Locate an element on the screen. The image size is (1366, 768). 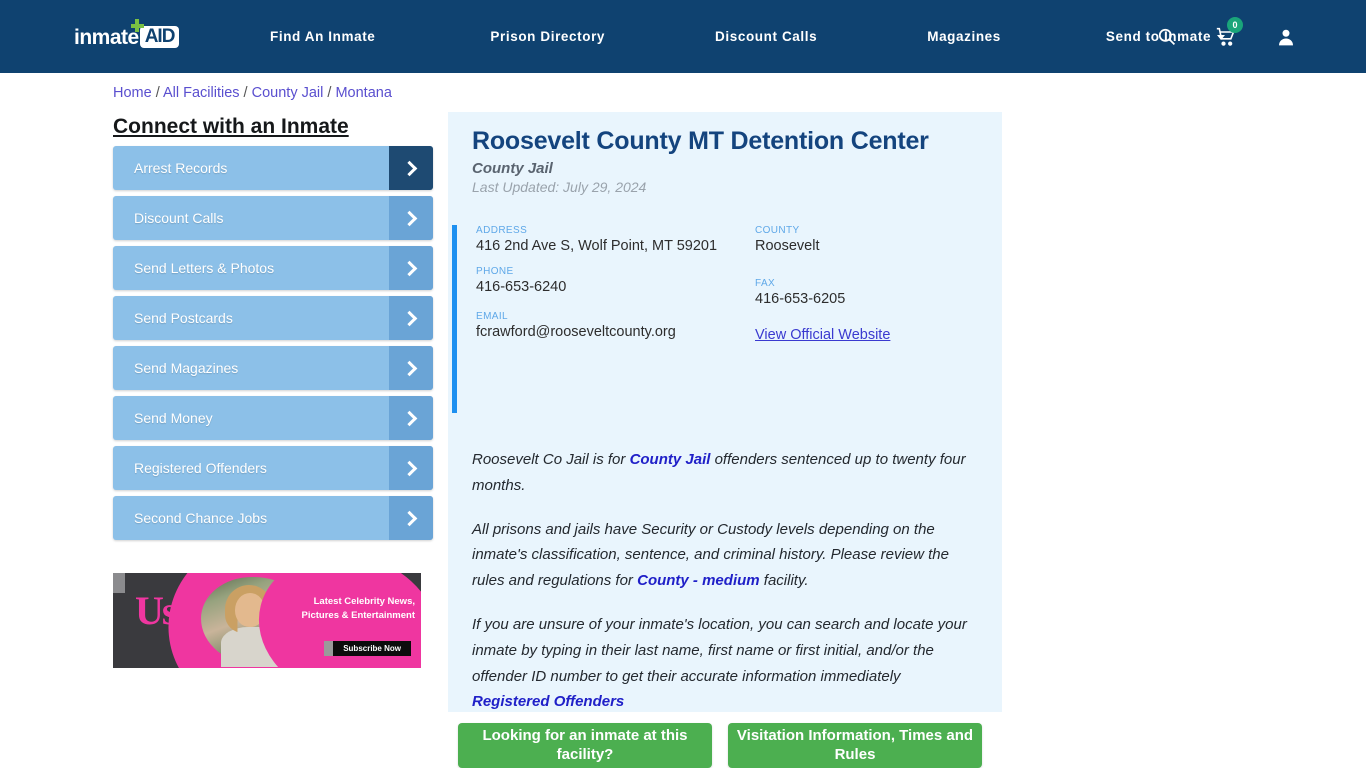
sidebar-item-send-letters-photos: Send Letters & Photos is located at coordinates (273, 268).